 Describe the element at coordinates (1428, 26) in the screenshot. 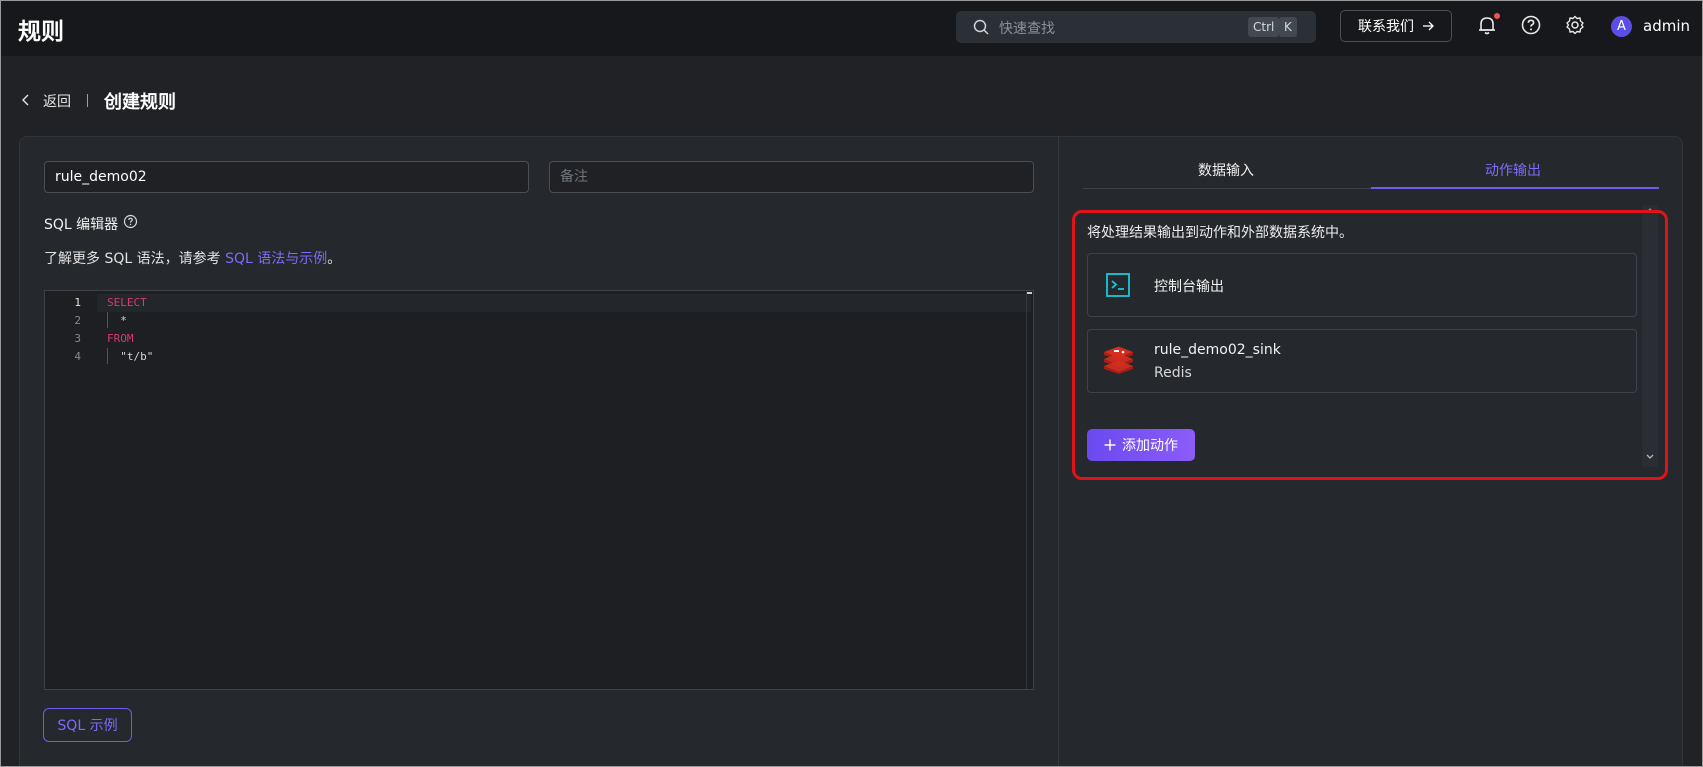

I see `arrow-right-icon` at that location.